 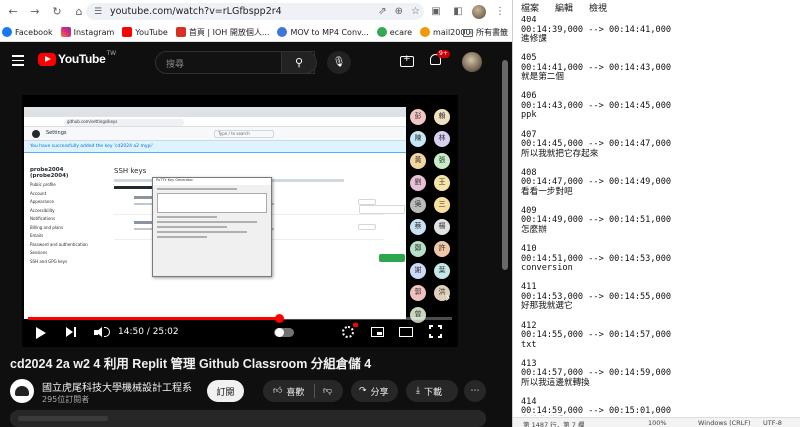 I want to click on scrubber-handle, so click(x=280, y=318).